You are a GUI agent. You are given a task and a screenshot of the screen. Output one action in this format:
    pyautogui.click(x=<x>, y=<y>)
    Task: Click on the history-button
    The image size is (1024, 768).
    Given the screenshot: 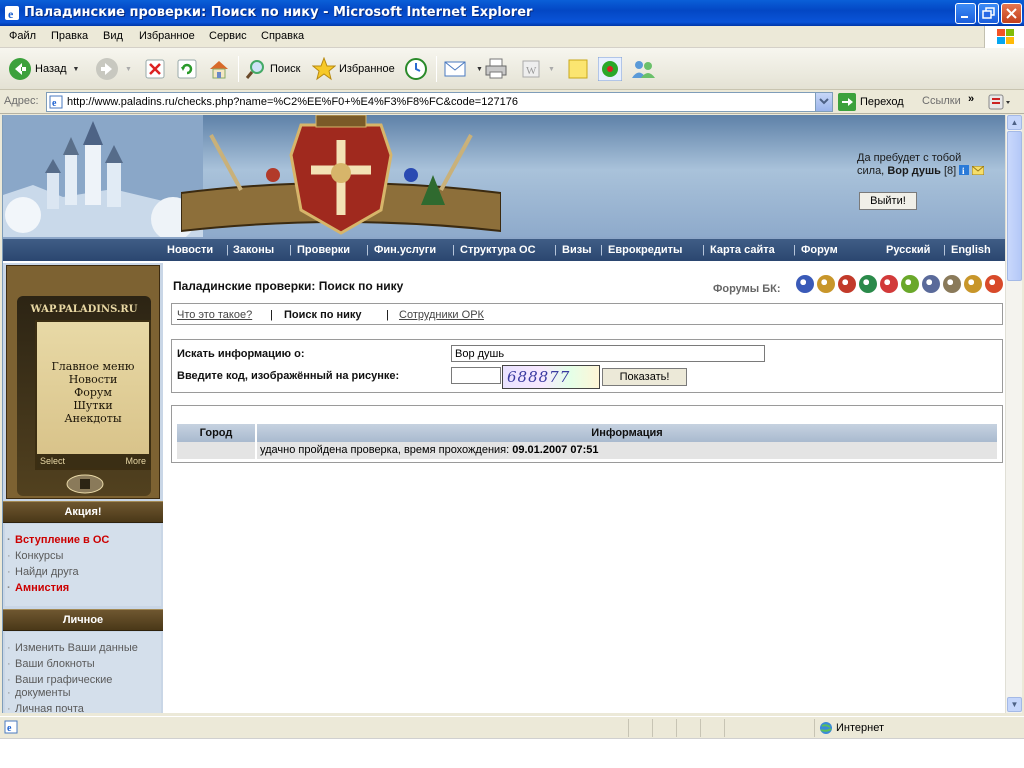 What is the action you would take?
    pyautogui.click(x=416, y=69)
    